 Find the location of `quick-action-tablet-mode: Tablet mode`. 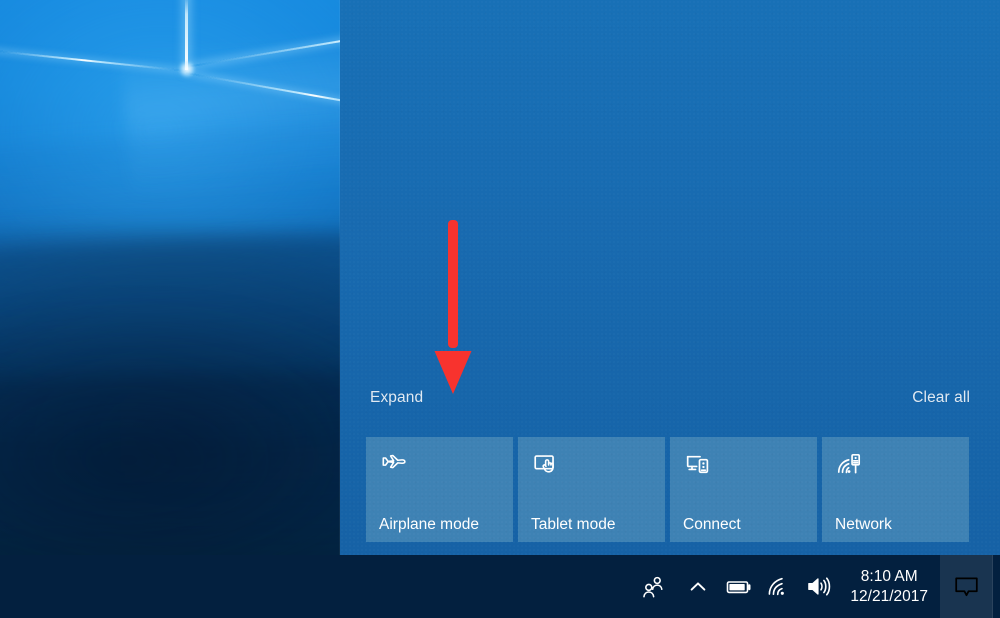

quick-action-tablet-mode: Tablet mode is located at coordinates (591, 489).